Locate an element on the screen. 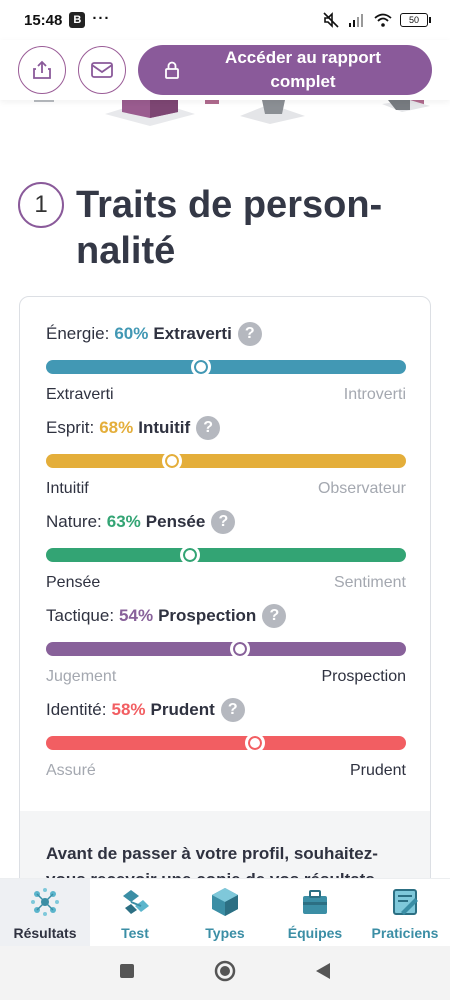 This screenshot has height=1000, width=450. recent-apps-button is located at coordinates (127, 973).